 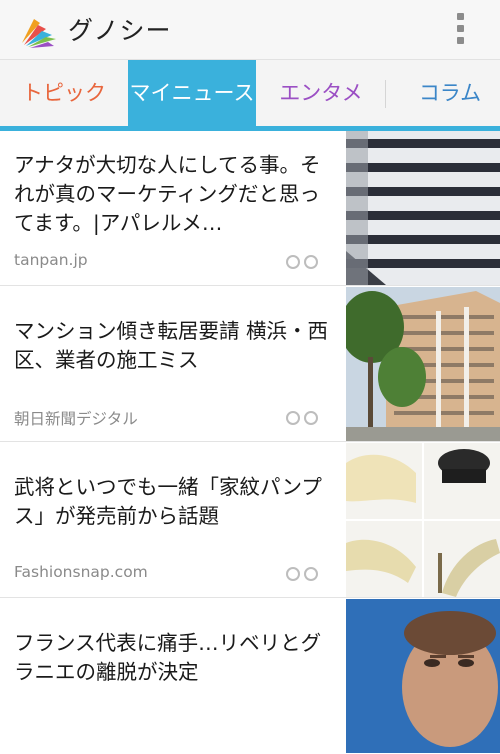 I want to click on article-title: フランス代表に痛手…リベリとグラニエの離脱が決定, so click(x=168, y=657).